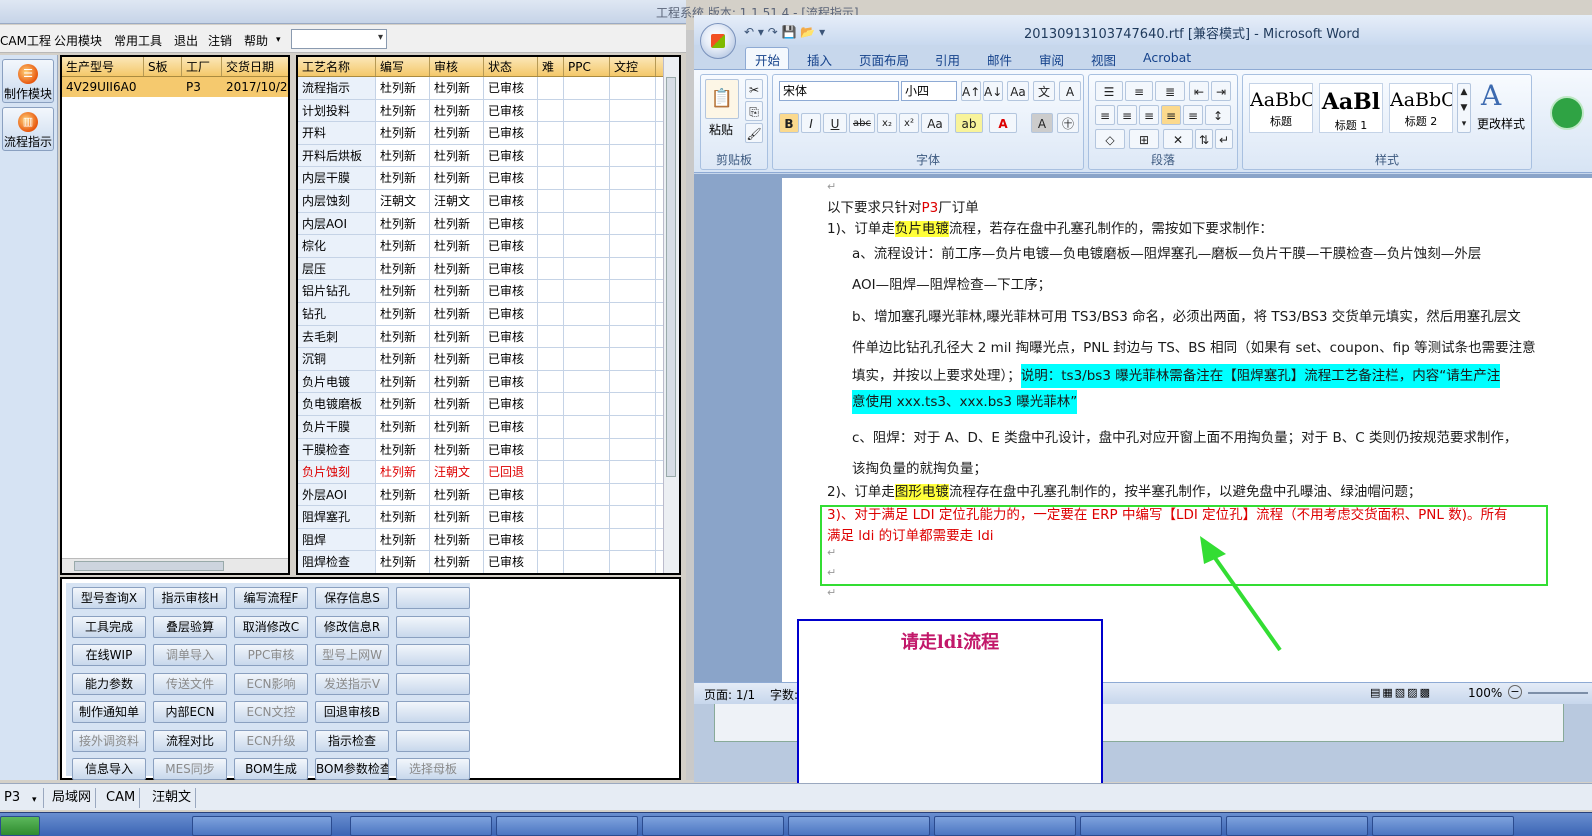 This screenshot has height=836, width=1592. Describe the element at coordinates (337, 66) in the screenshot. I see `col-process-name: 工艺名称` at that location.